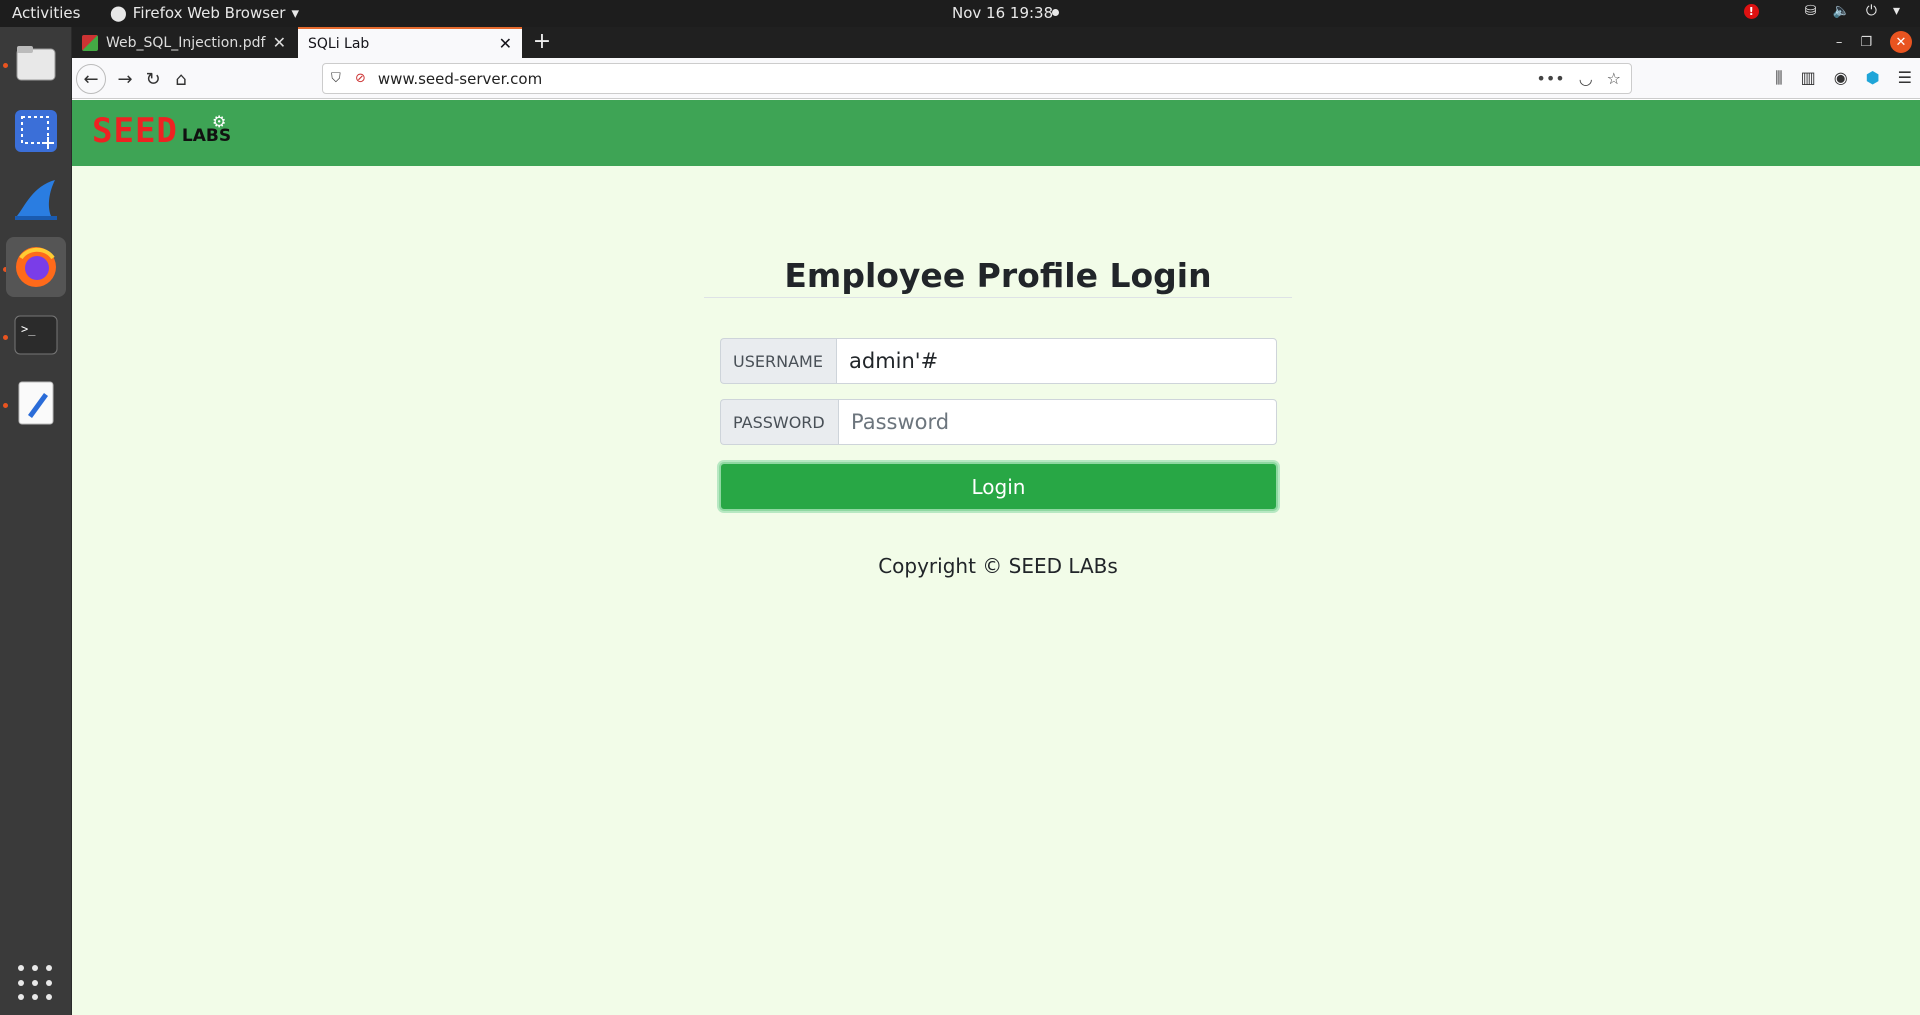 Image resolution: width=1920 pixels, height=1015 pixels. I want to click on password-group: PASSWORD Password, so click(998, 422).